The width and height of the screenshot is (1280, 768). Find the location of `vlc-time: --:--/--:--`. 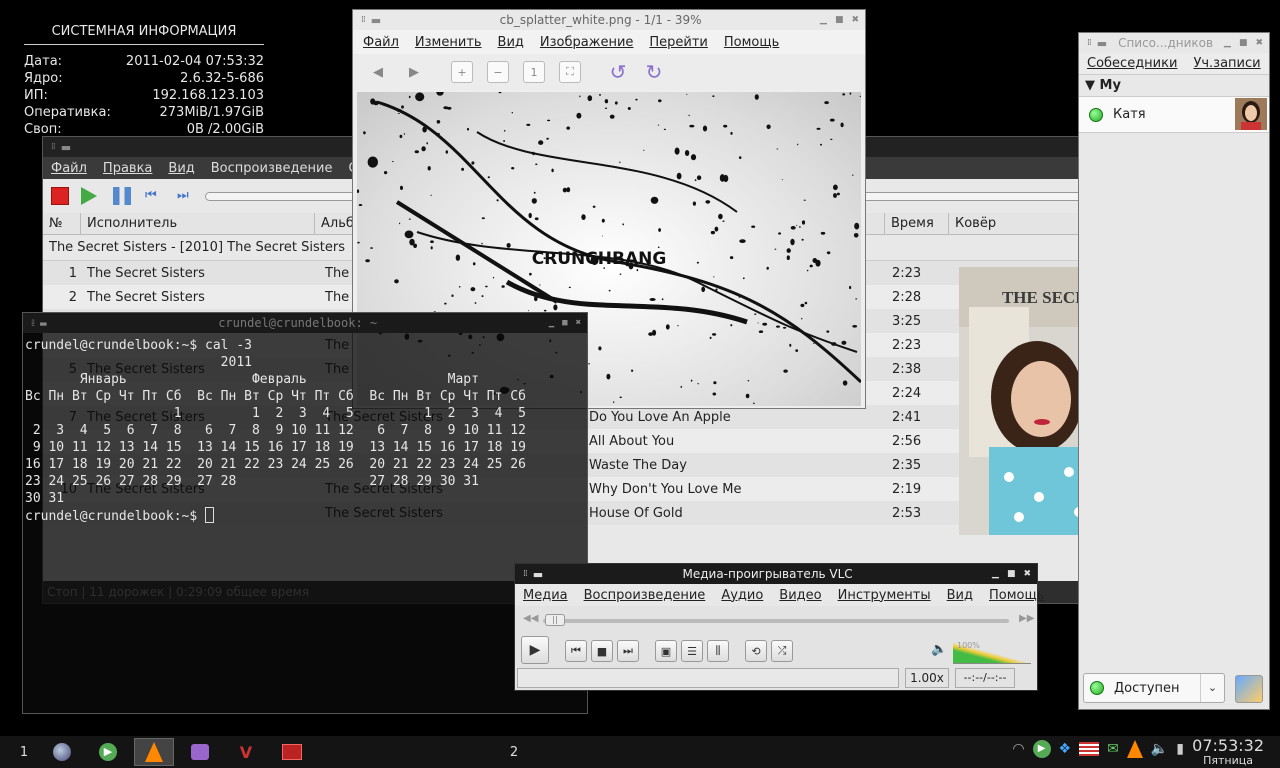

vlc-time: --:--/--:-- is located at coordinates (985, 678).